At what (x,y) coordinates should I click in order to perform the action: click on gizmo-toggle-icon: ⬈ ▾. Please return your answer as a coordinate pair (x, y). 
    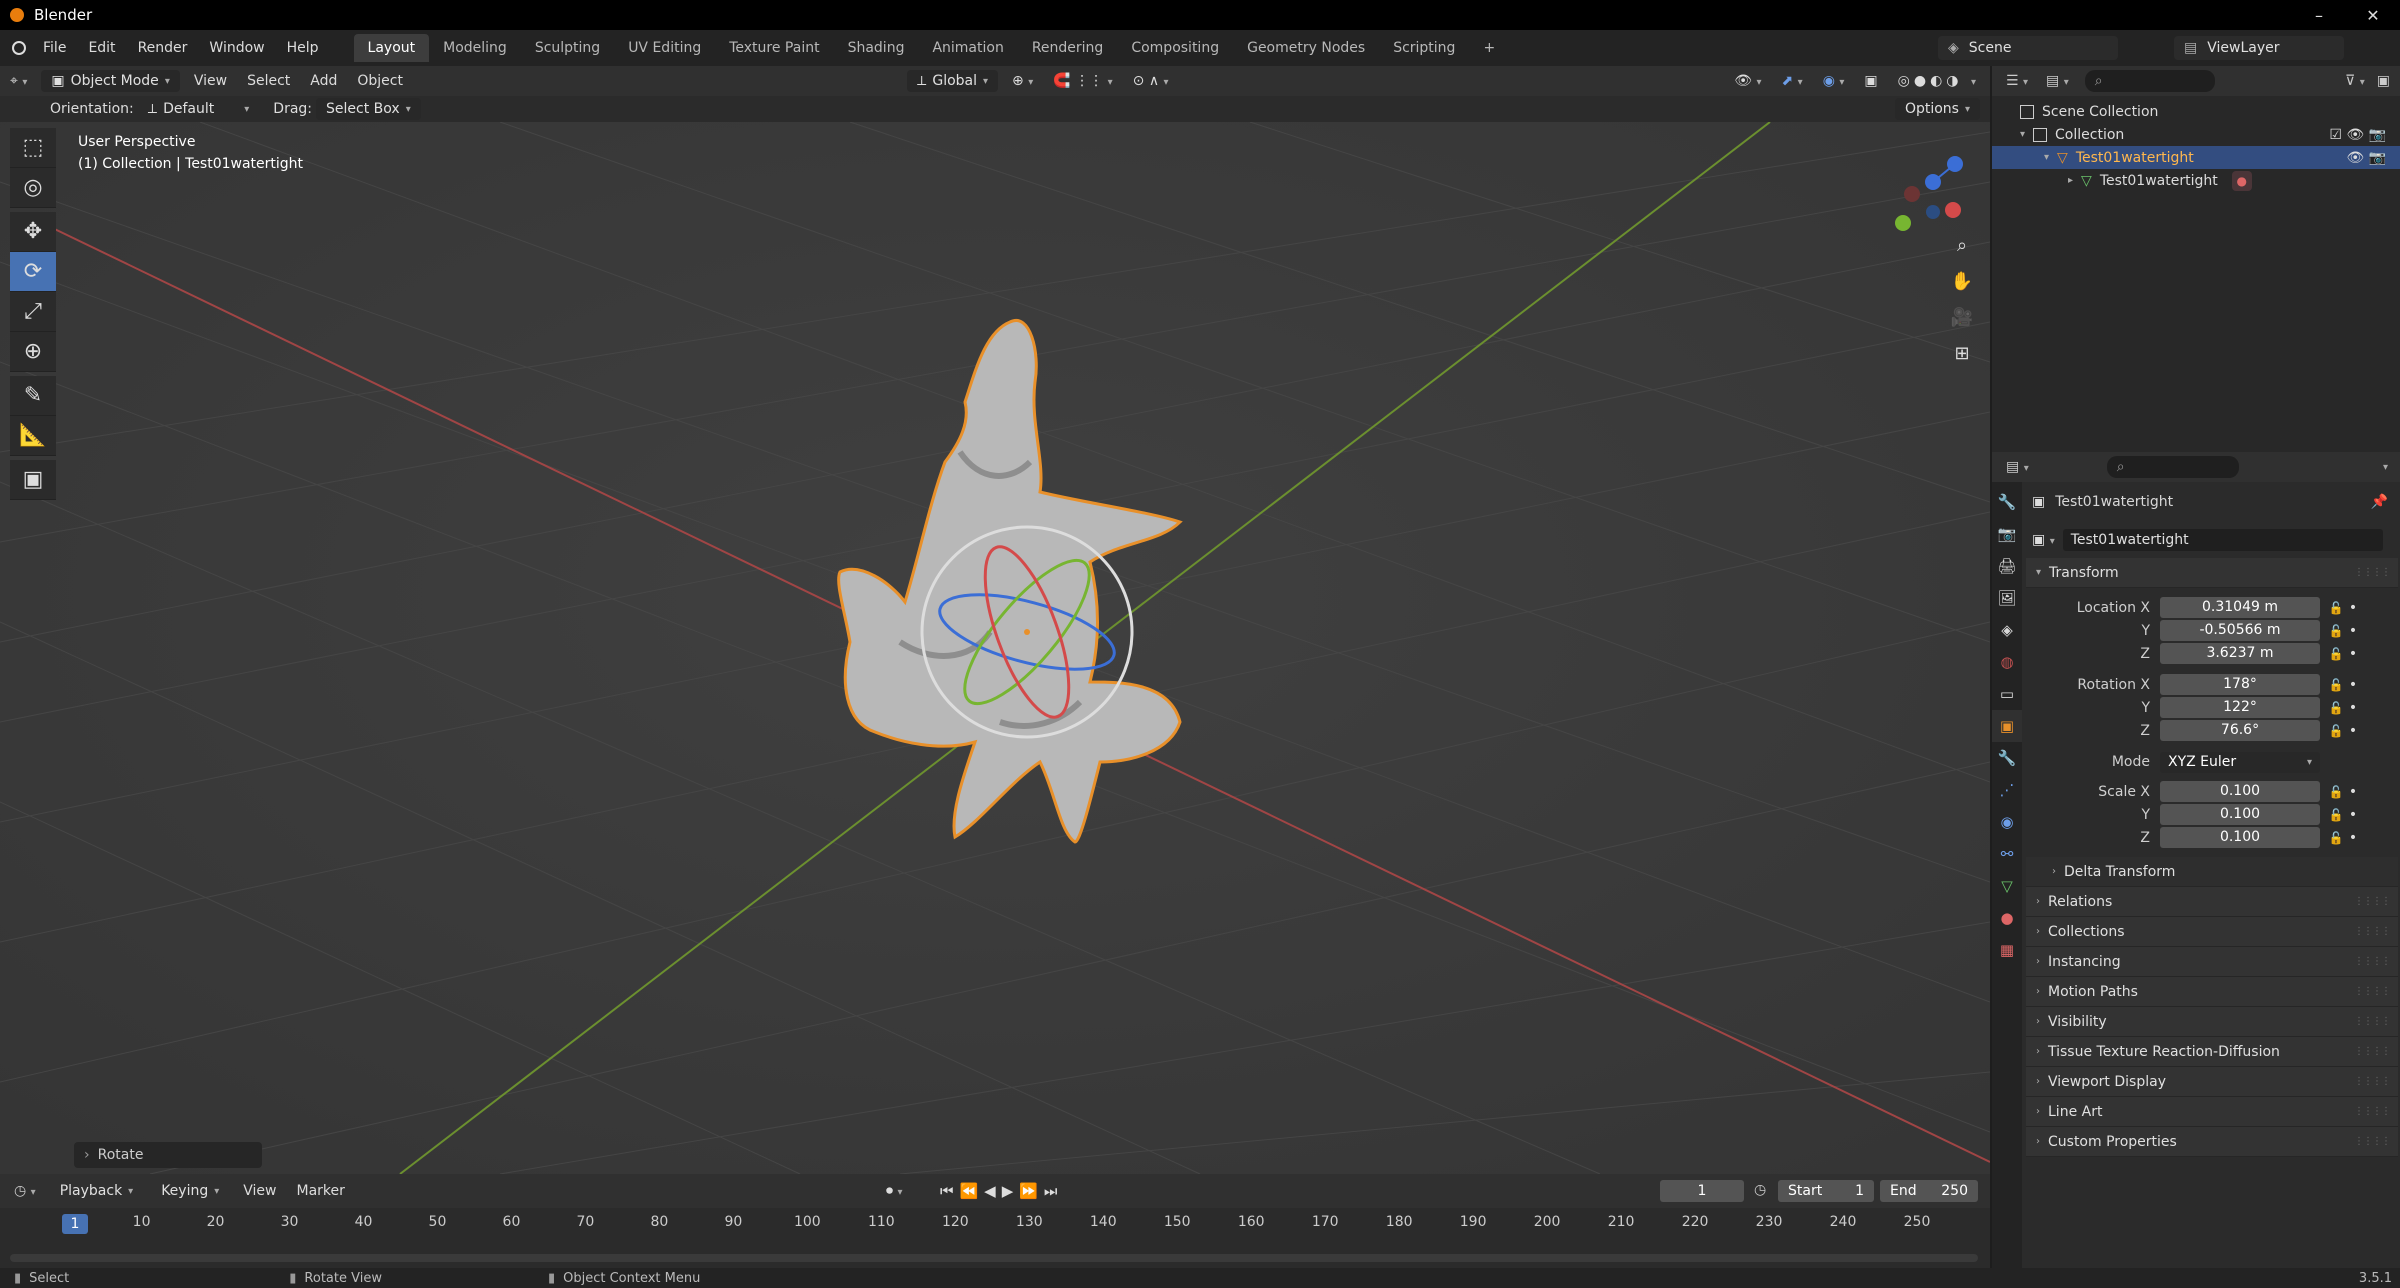
    Looking at the image, I should click on (1791, 81).